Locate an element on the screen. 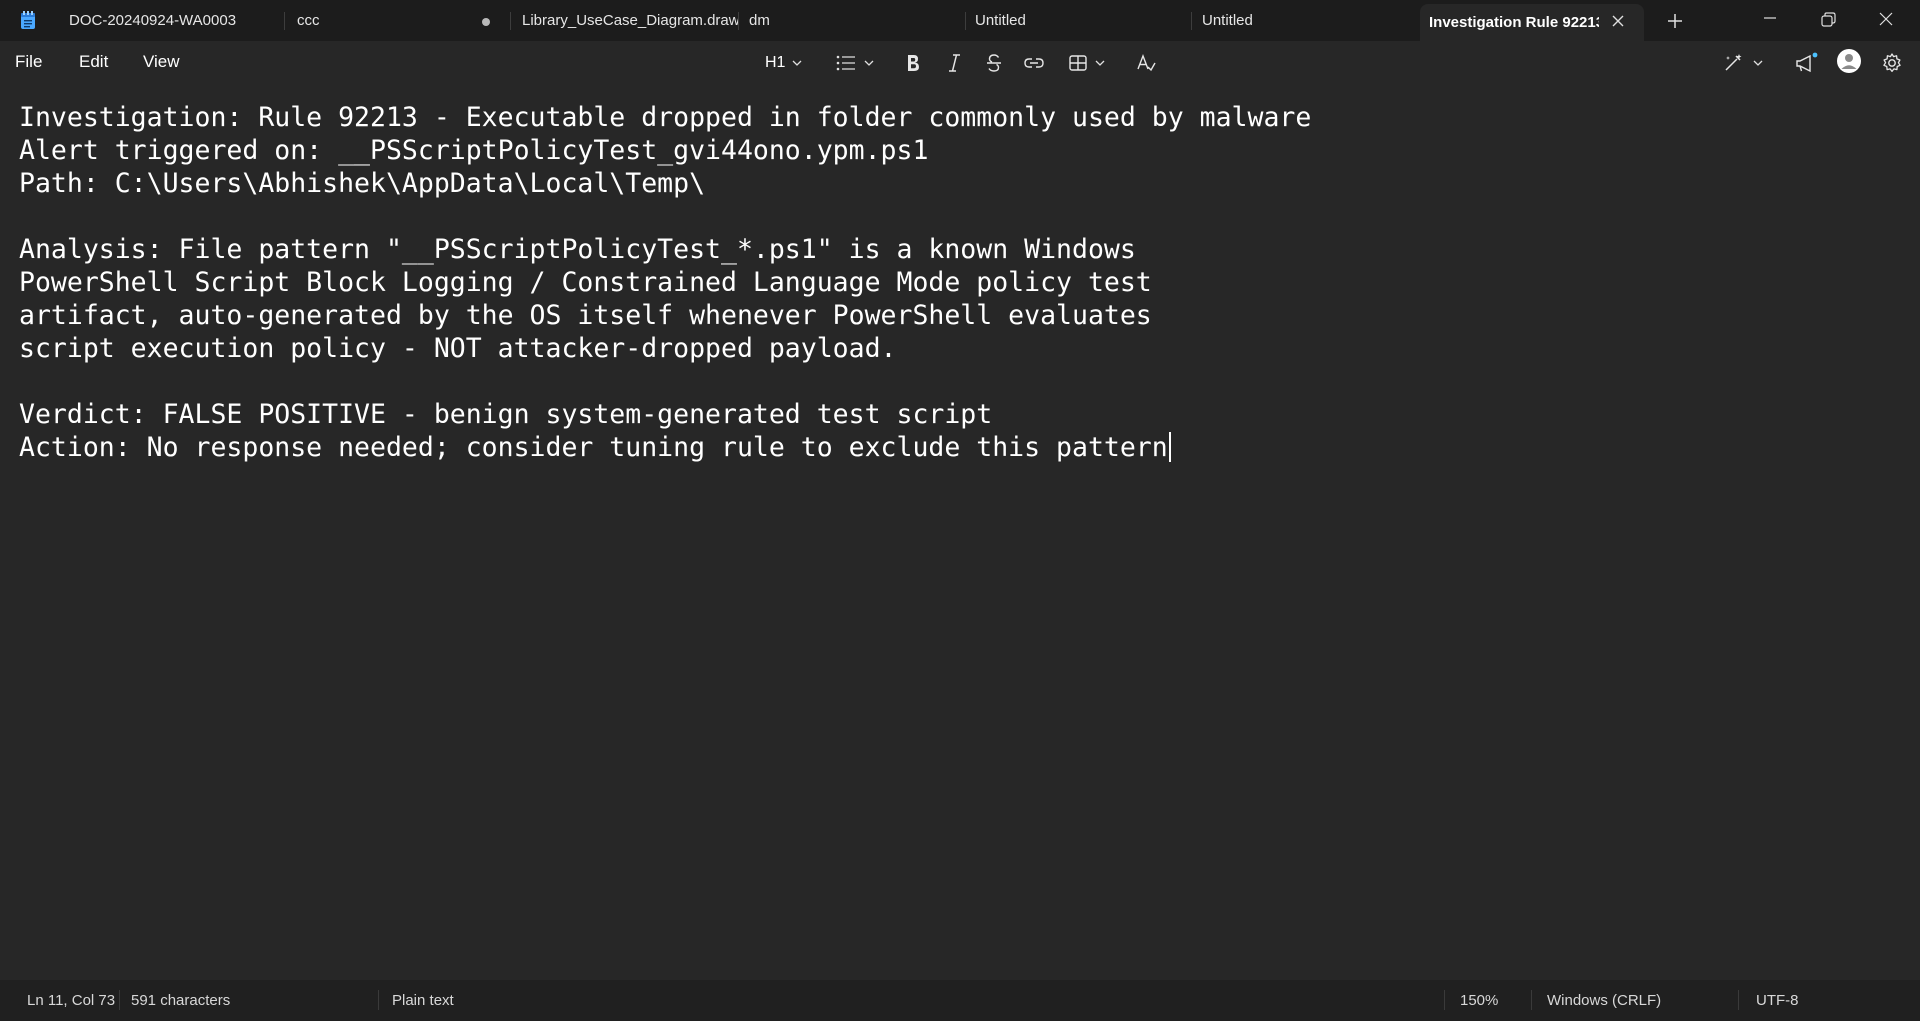  clear-formatting-icon is located at coordinates (1146, 63).